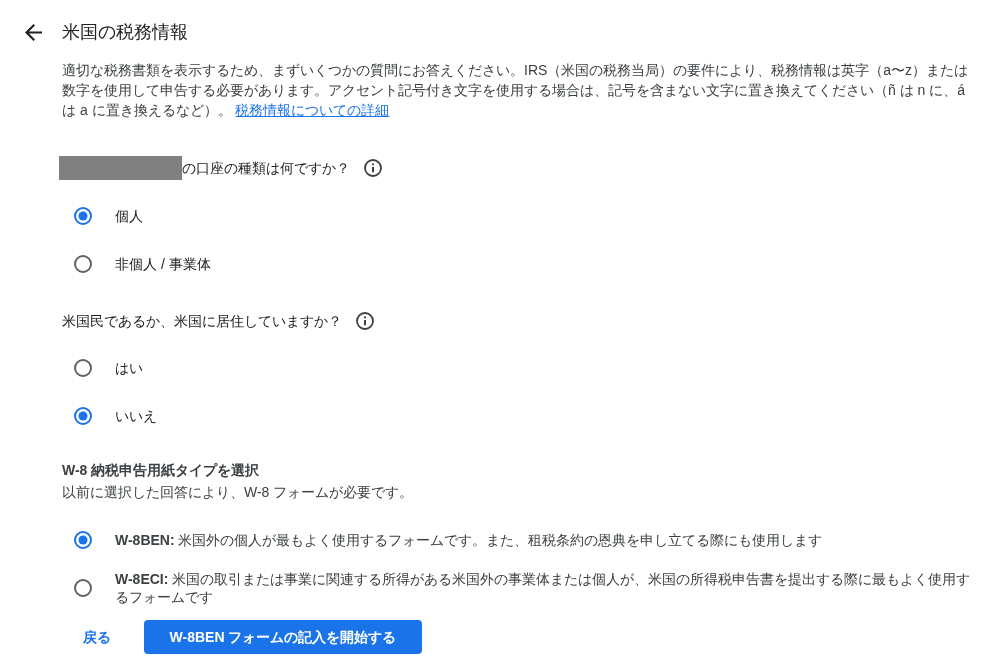  What do you see at coordinates (129, 368) in the screenshot?
I see `option-label: はい` at bounding box center [129, 368].